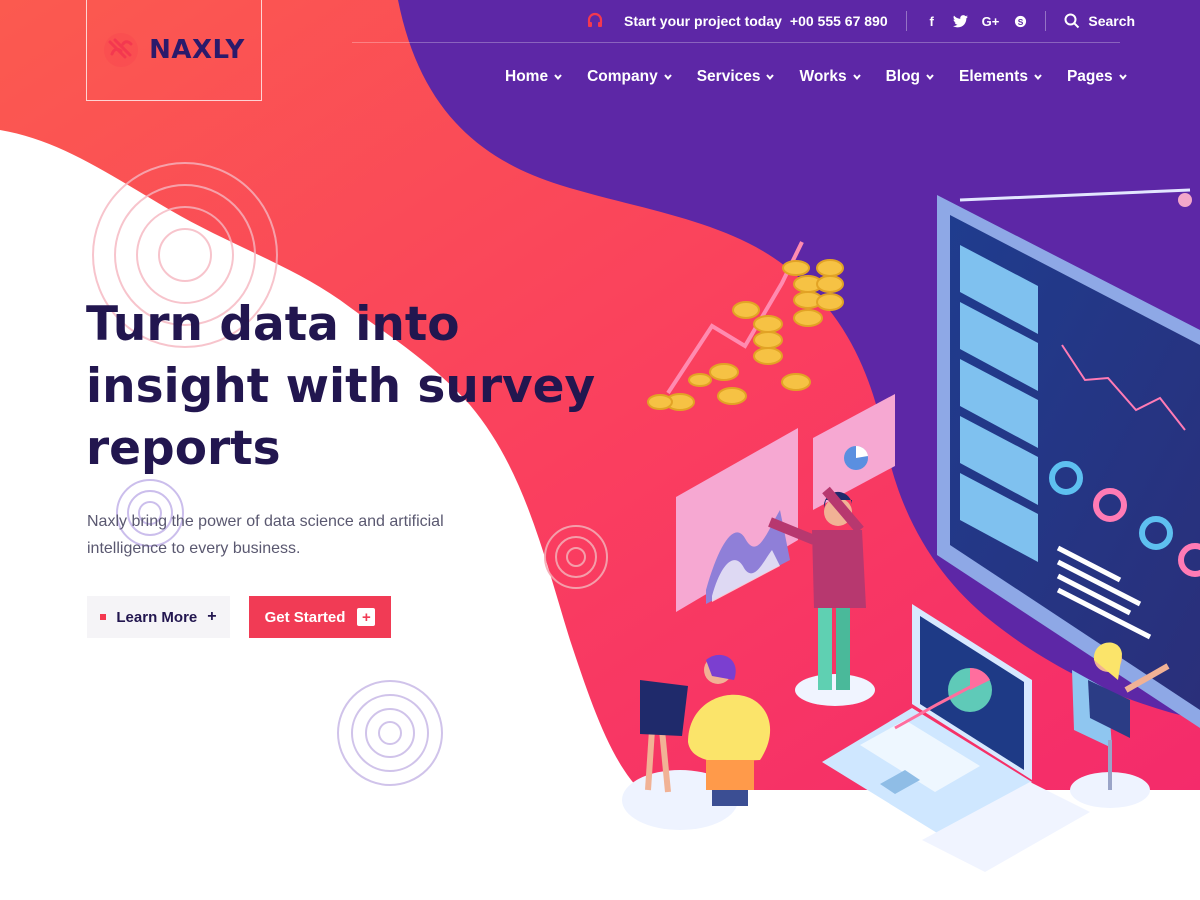 The height and width of the screenshot is (900, 1200). I want to click on nav-item-pages: Pages, so click(1097, 77).